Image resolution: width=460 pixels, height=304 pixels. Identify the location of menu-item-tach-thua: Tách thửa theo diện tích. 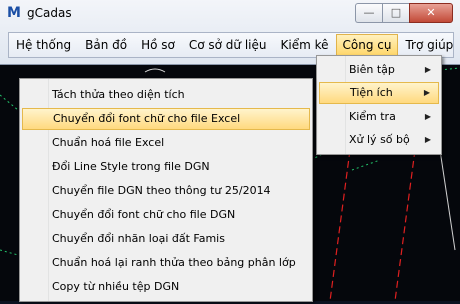
(166, 95).